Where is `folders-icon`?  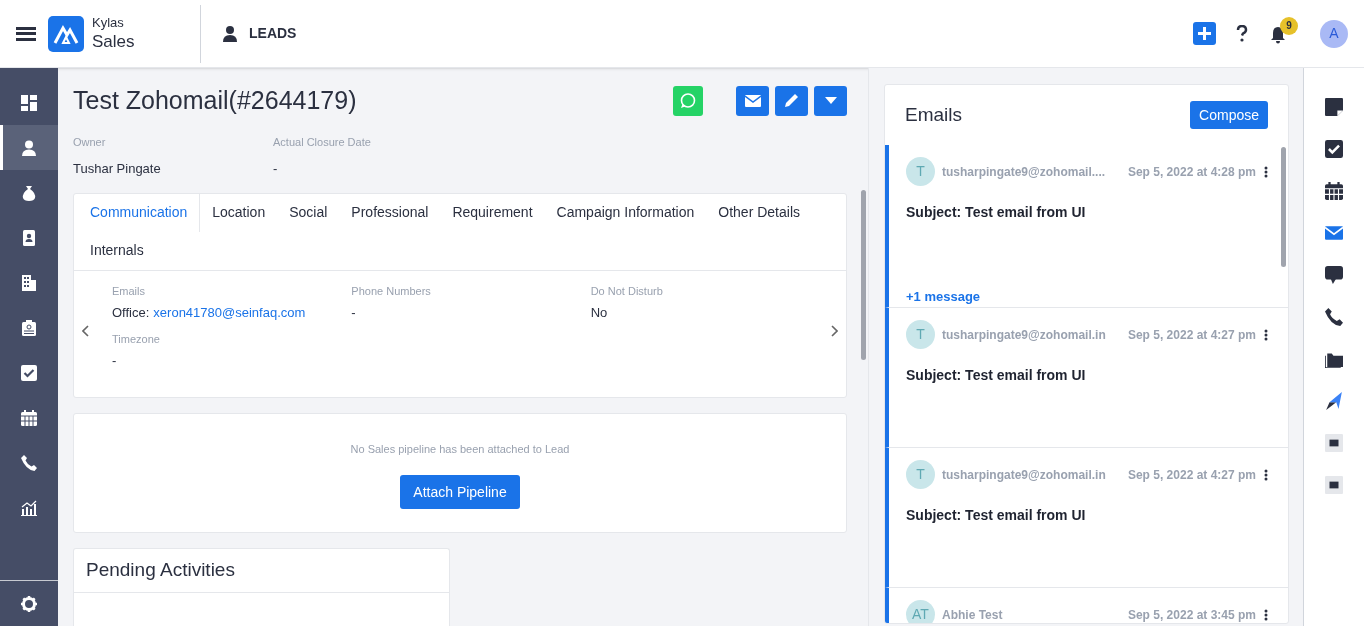 folders-icon is located at coordinates (1334, 359).